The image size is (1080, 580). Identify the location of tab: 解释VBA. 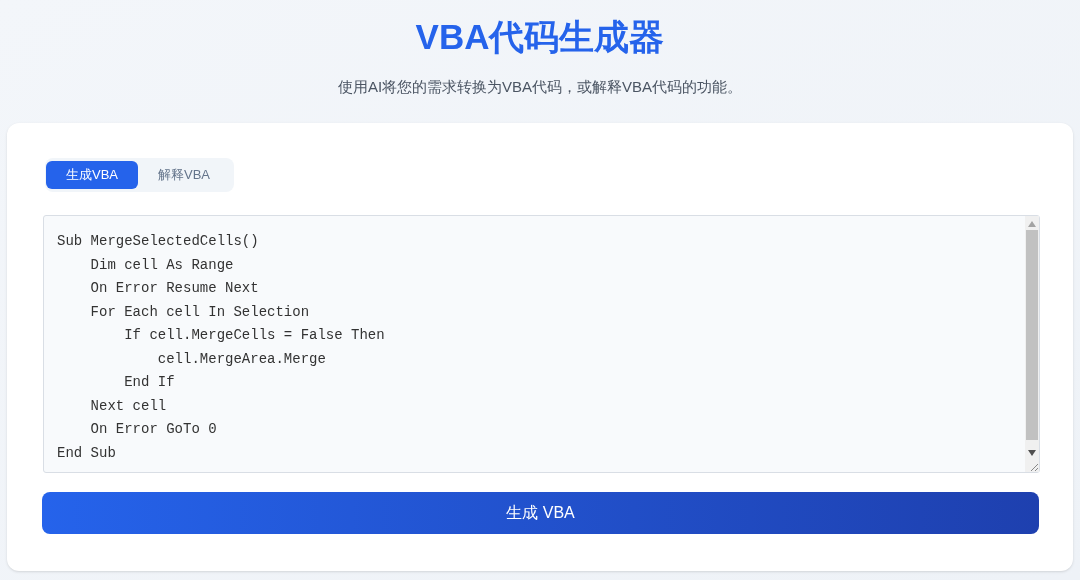
(184, 175).